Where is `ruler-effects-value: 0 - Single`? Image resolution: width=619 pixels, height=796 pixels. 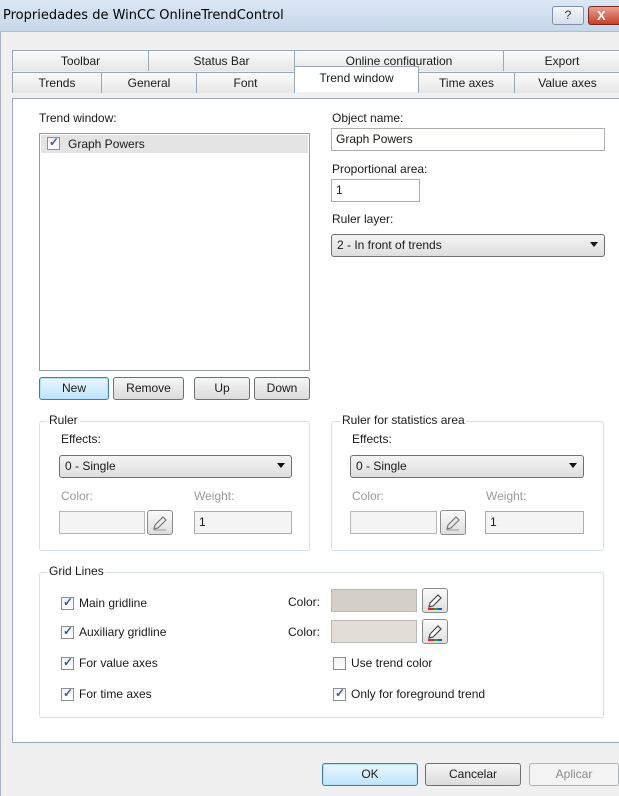
ruler-effects-value: 0 - Single is located at coordinates (90, 466).